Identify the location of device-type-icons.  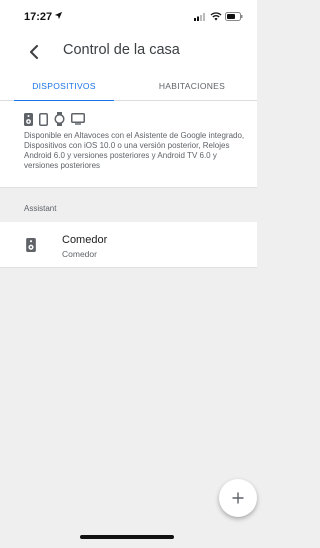
(54, 119).